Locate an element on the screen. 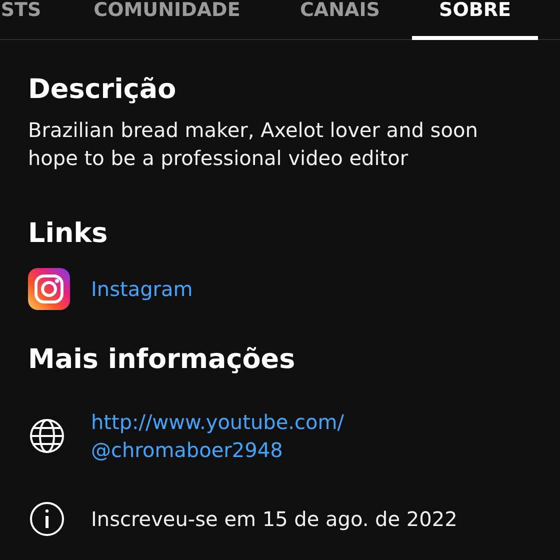  globe-icon is located at coordinates (47, 436).